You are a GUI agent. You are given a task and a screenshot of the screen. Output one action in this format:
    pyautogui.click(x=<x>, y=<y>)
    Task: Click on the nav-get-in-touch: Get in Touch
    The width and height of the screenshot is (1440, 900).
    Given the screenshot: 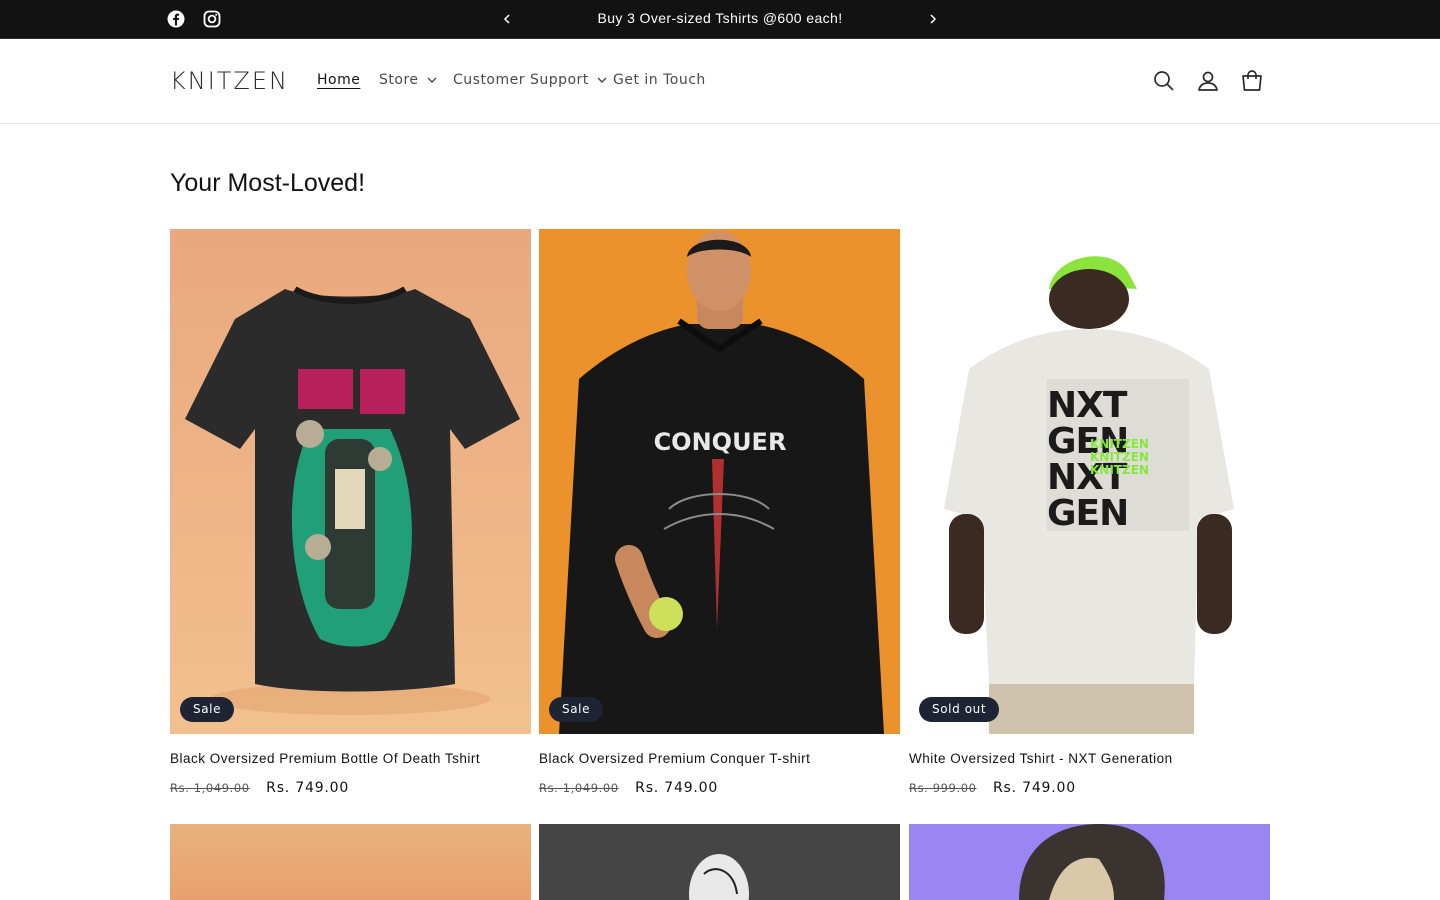 What is the action you would take?
    pyautogui.click(x=659, y=80)
    